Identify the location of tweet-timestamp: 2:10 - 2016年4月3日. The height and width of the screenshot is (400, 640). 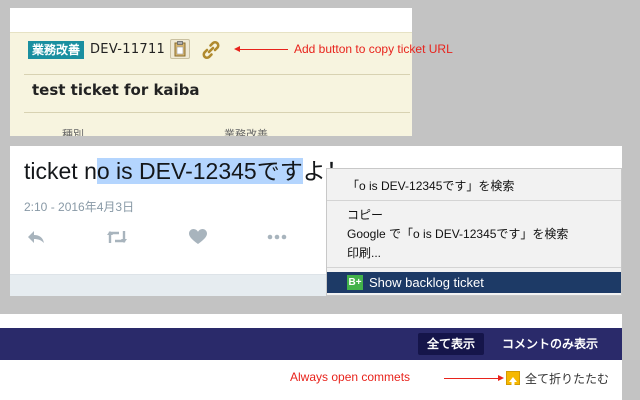
(79, 206).